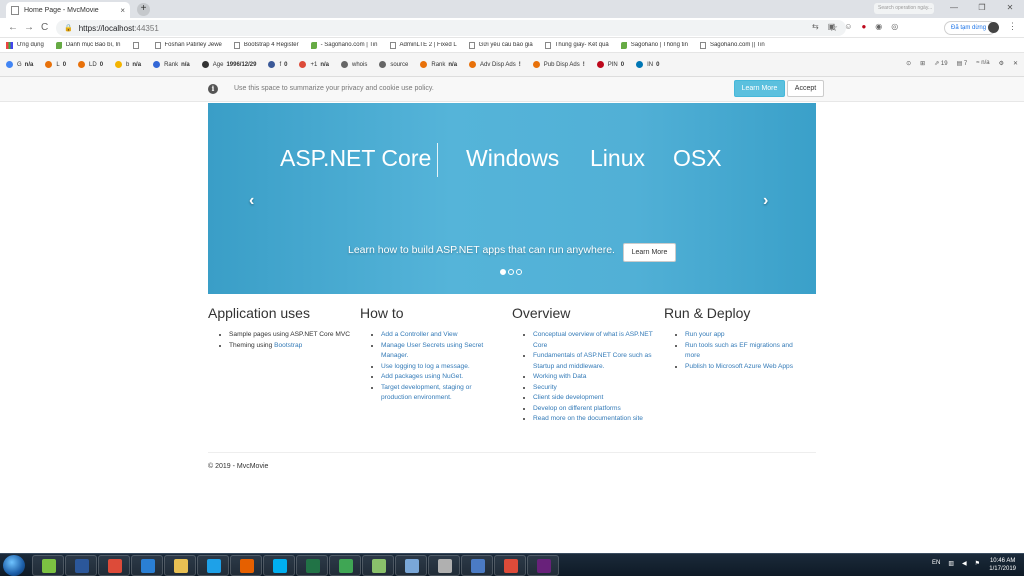  I want to click on maximize-button: ❐, so click(982, 8).